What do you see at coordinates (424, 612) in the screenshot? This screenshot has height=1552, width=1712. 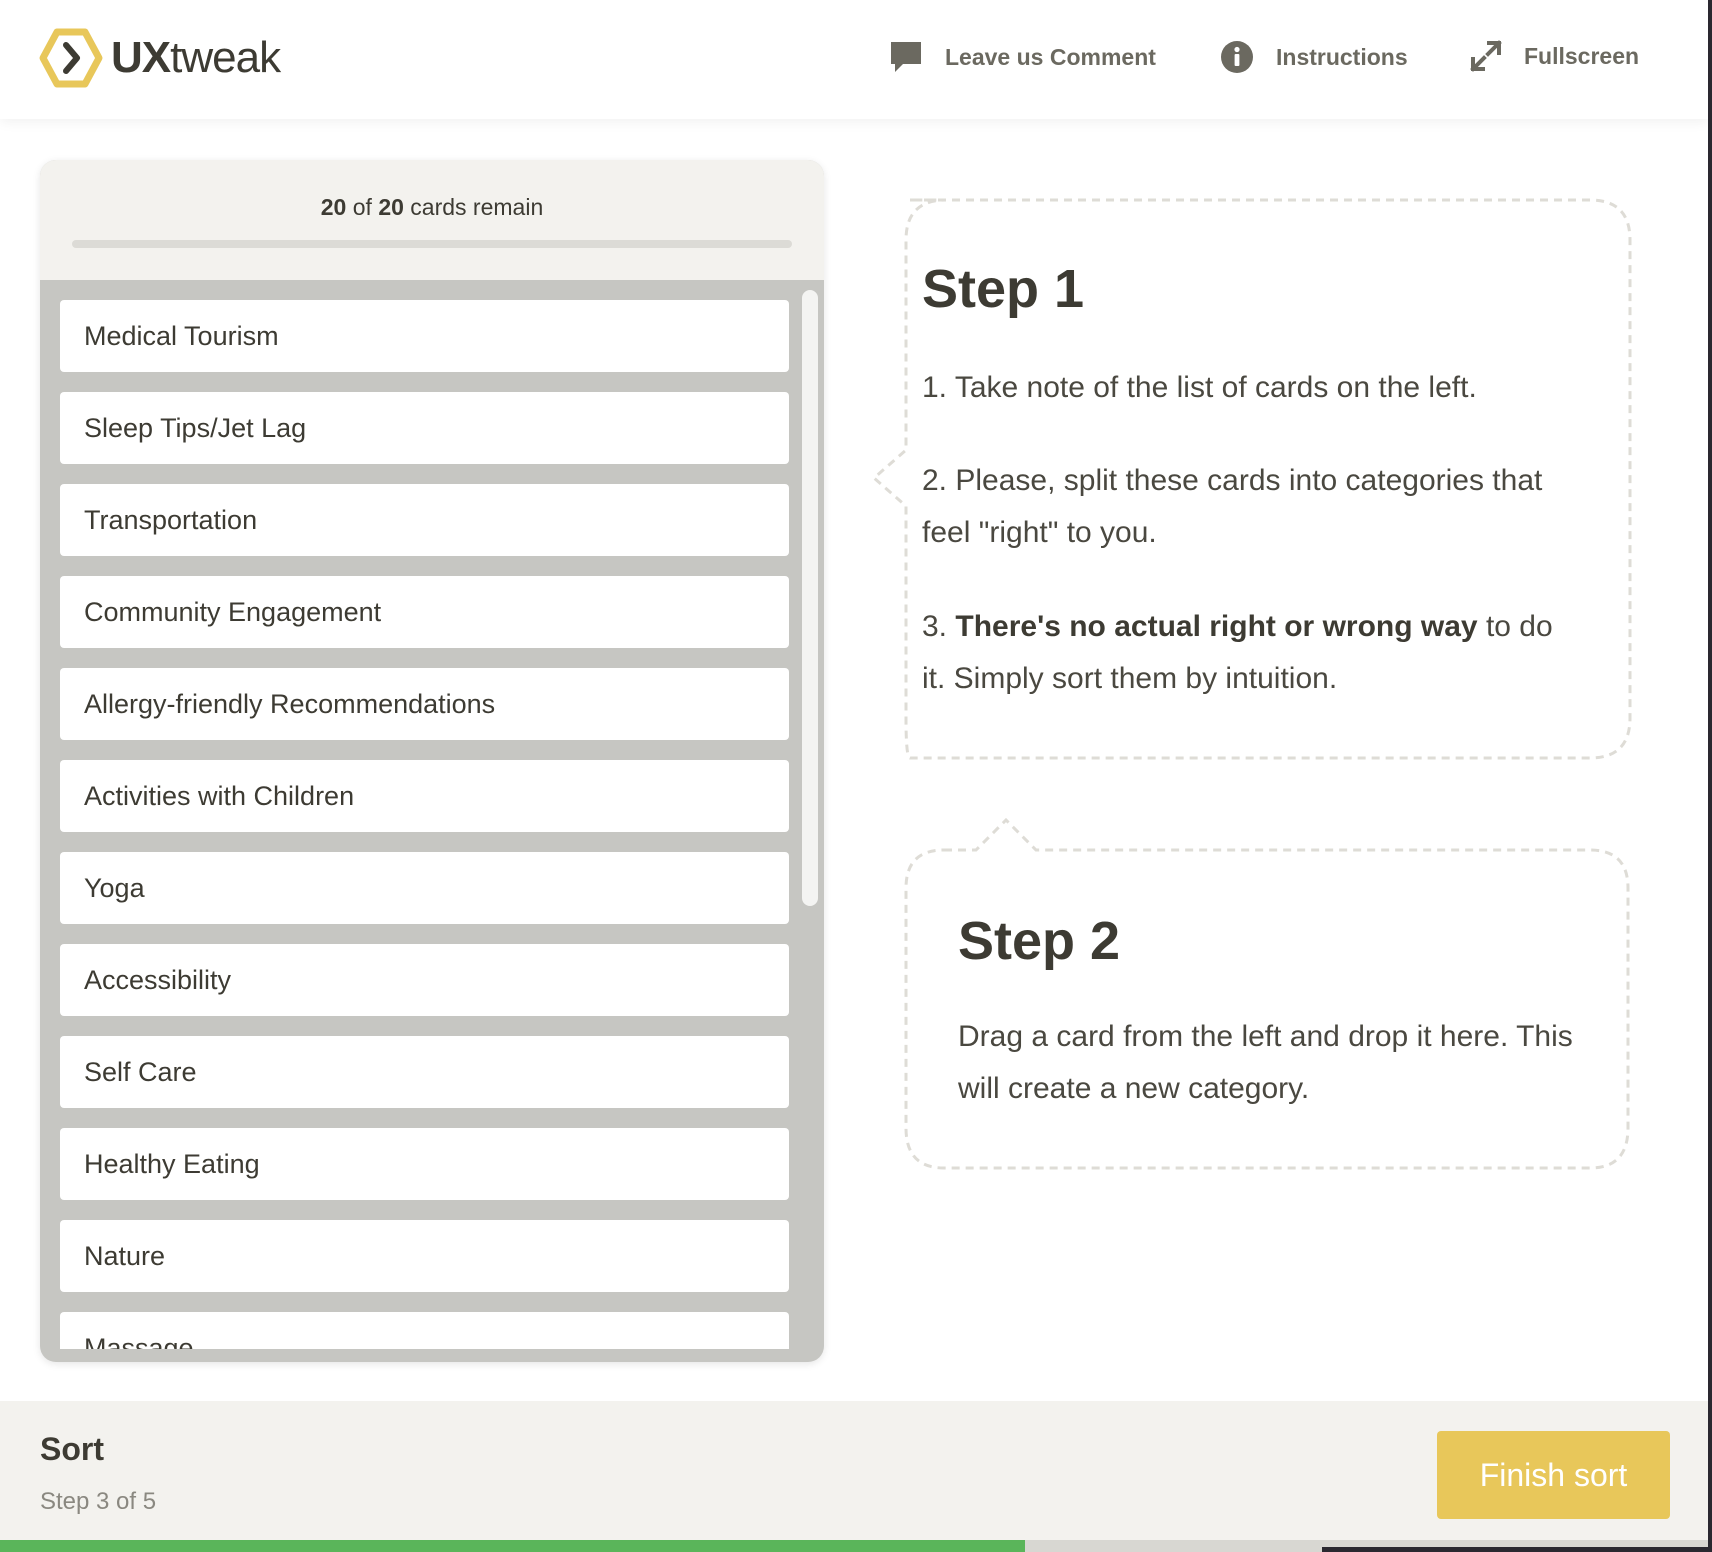 I see `card-item: Community Engagement` at bounding box center [424, 612].